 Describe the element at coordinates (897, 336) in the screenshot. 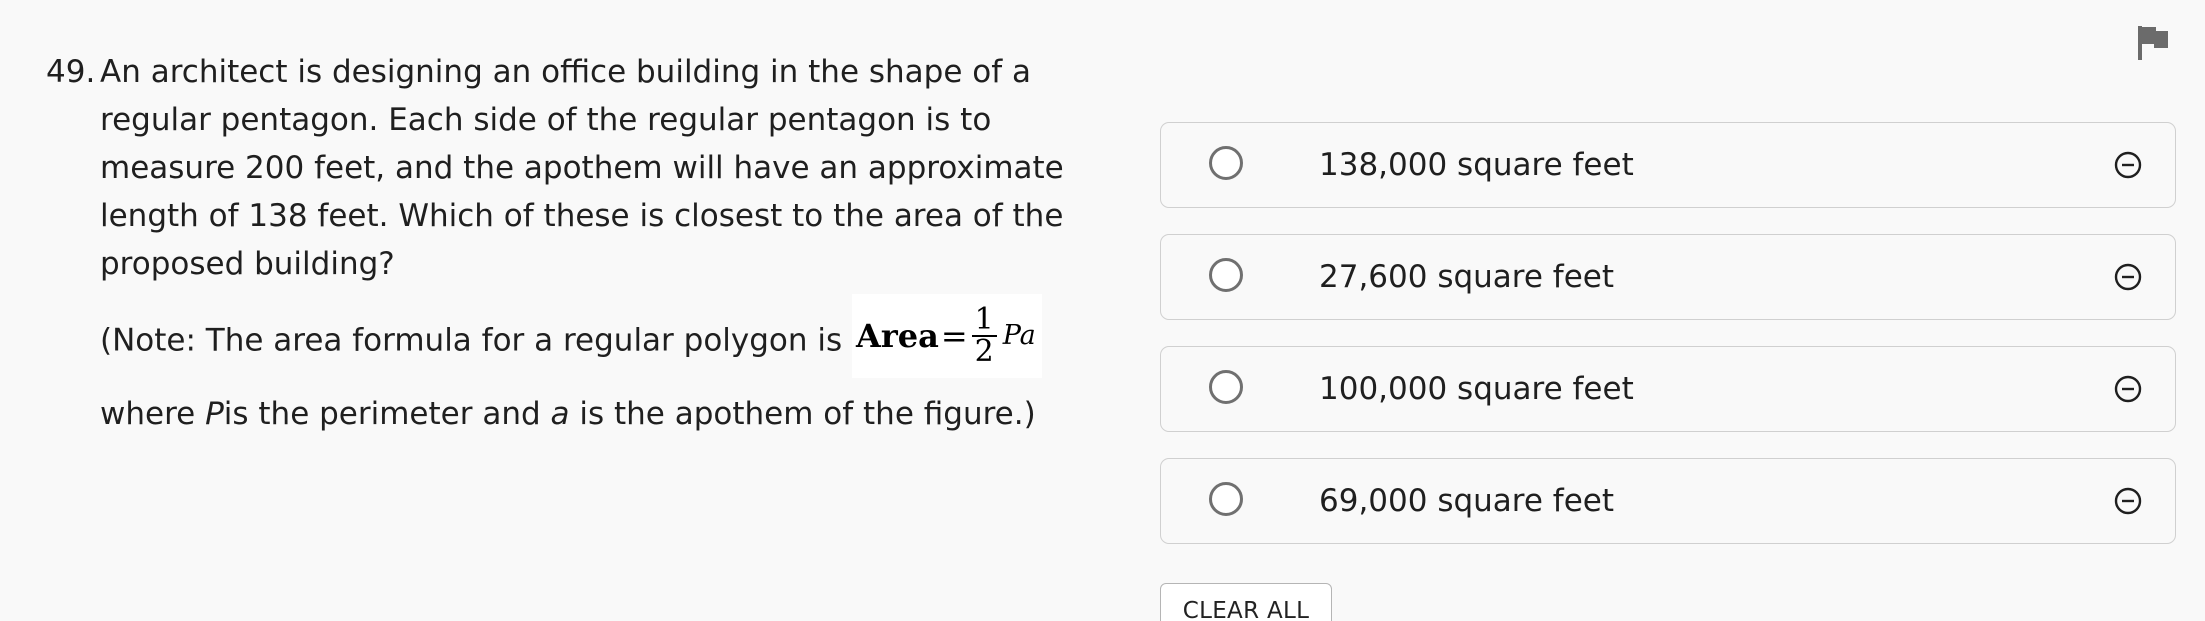

I see `formula-word: Area` at that location.